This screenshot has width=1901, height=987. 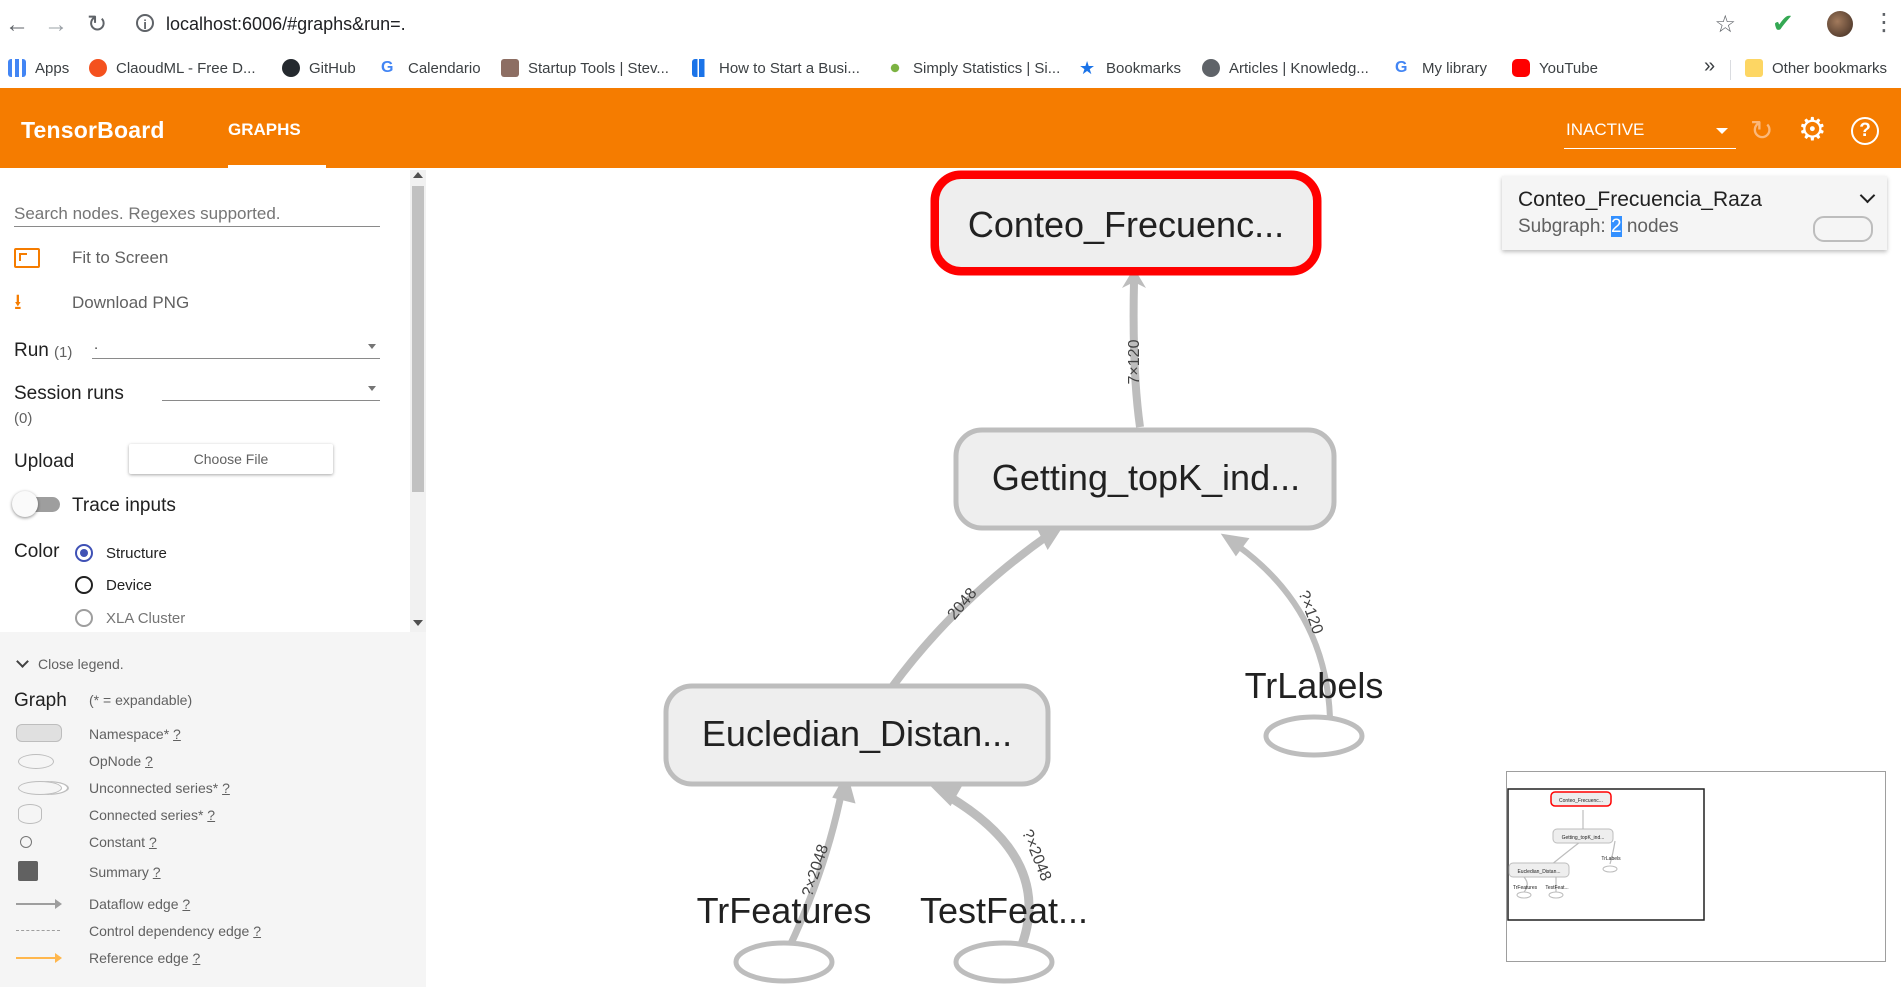 What do you see at coordinates (1606, 854) in the screenshot?
I see `minimap-viewport` at bounding box center [1606, 854].